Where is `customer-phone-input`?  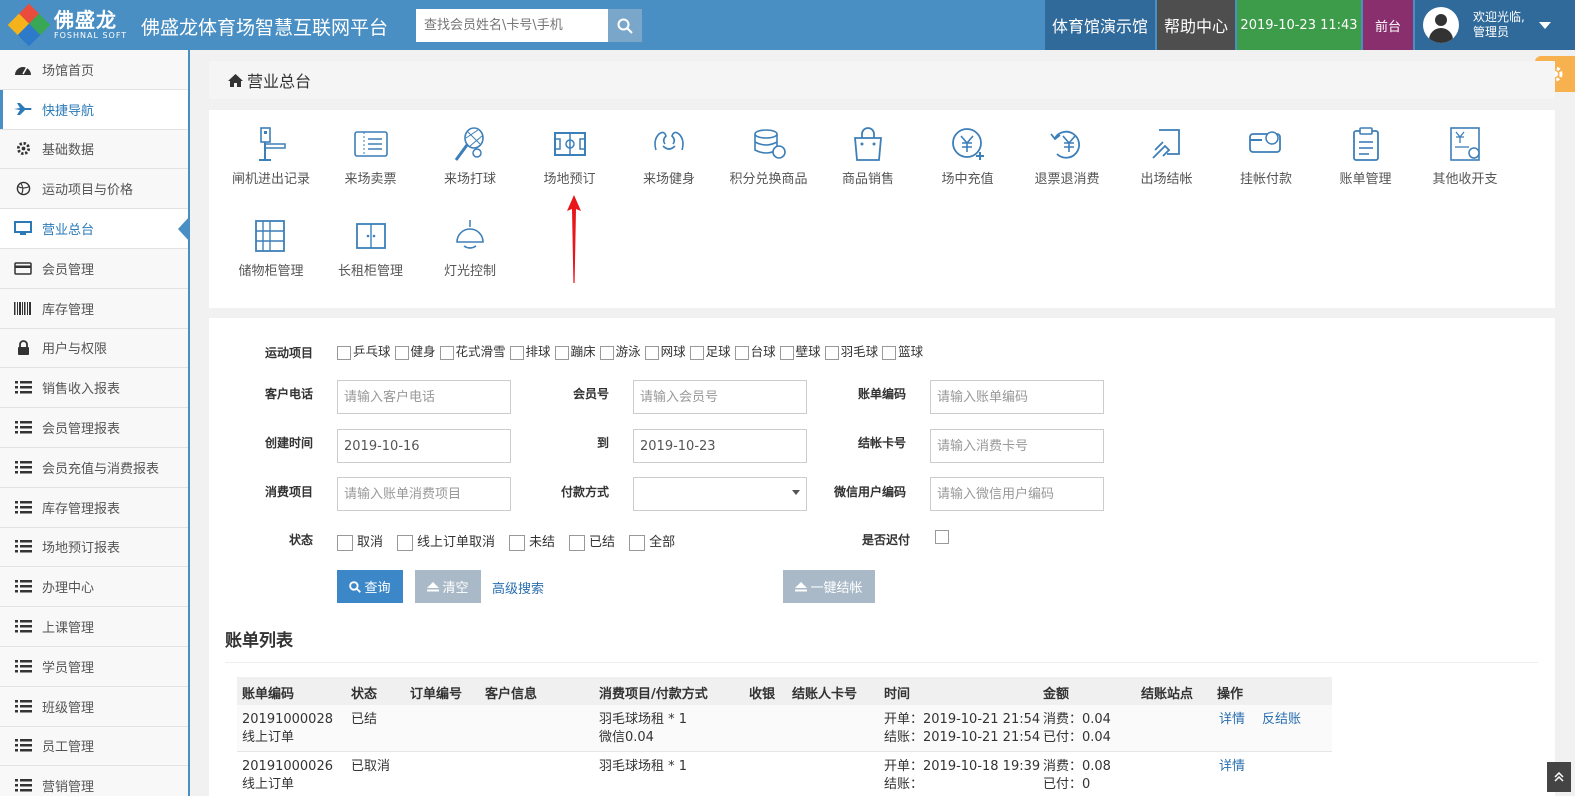
customer-phone-input is located at coordinates (424, 397).